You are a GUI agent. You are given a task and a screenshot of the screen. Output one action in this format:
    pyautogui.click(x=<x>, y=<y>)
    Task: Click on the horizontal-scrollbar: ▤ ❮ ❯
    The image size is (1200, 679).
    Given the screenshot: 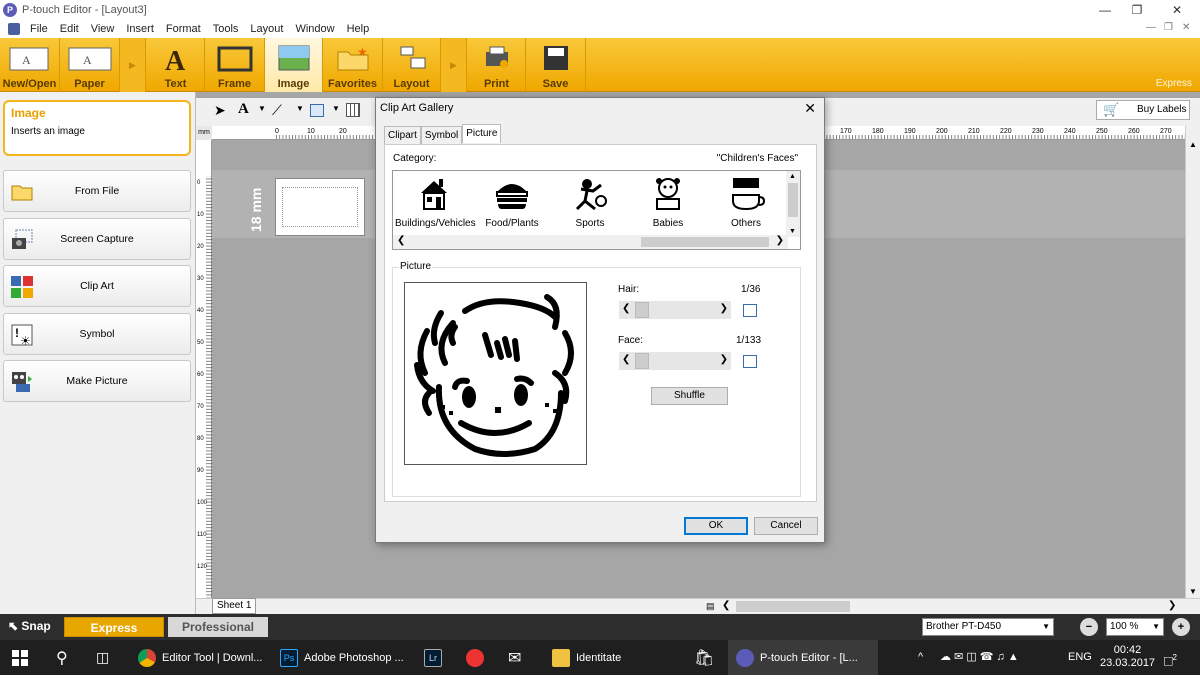 What is the action you would take?
    pyautogui.click(x=698, y=606)
    